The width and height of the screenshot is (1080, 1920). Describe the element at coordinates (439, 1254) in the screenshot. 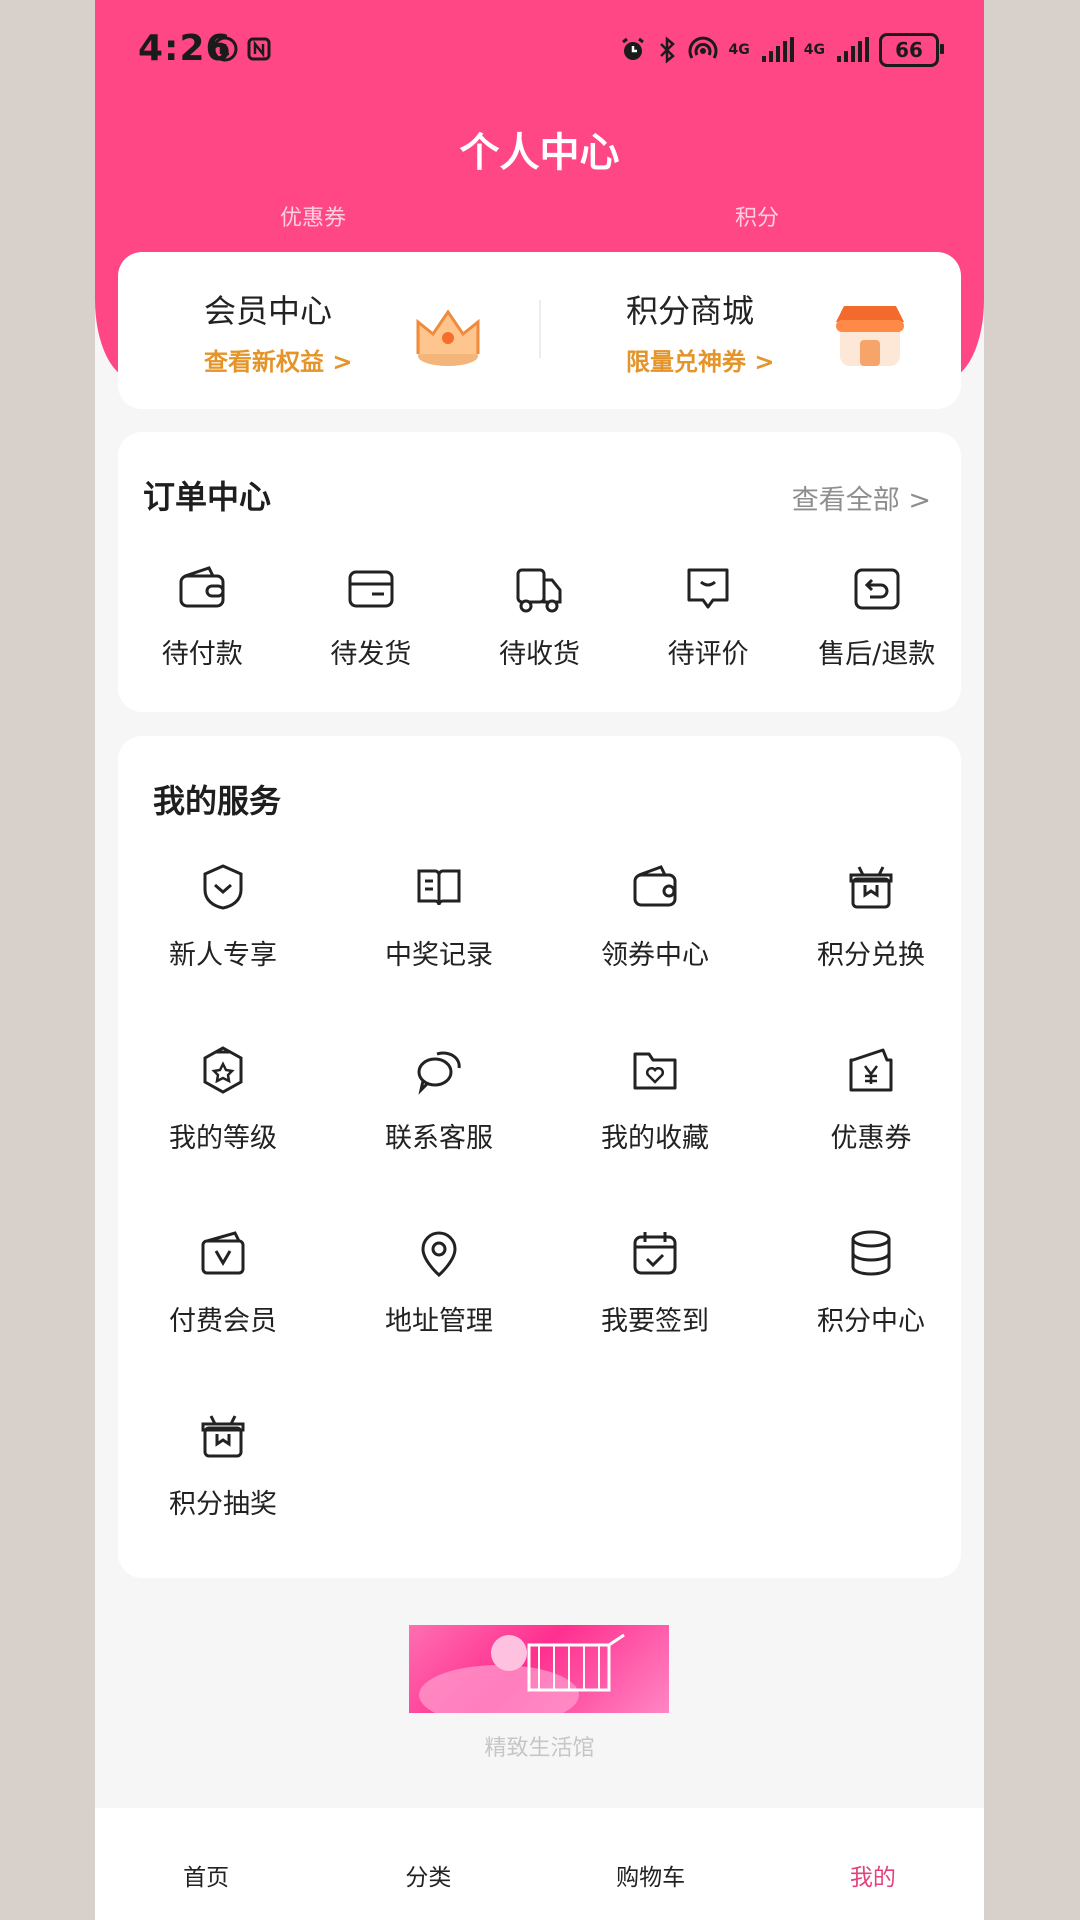

I see `location-icon` at that location.